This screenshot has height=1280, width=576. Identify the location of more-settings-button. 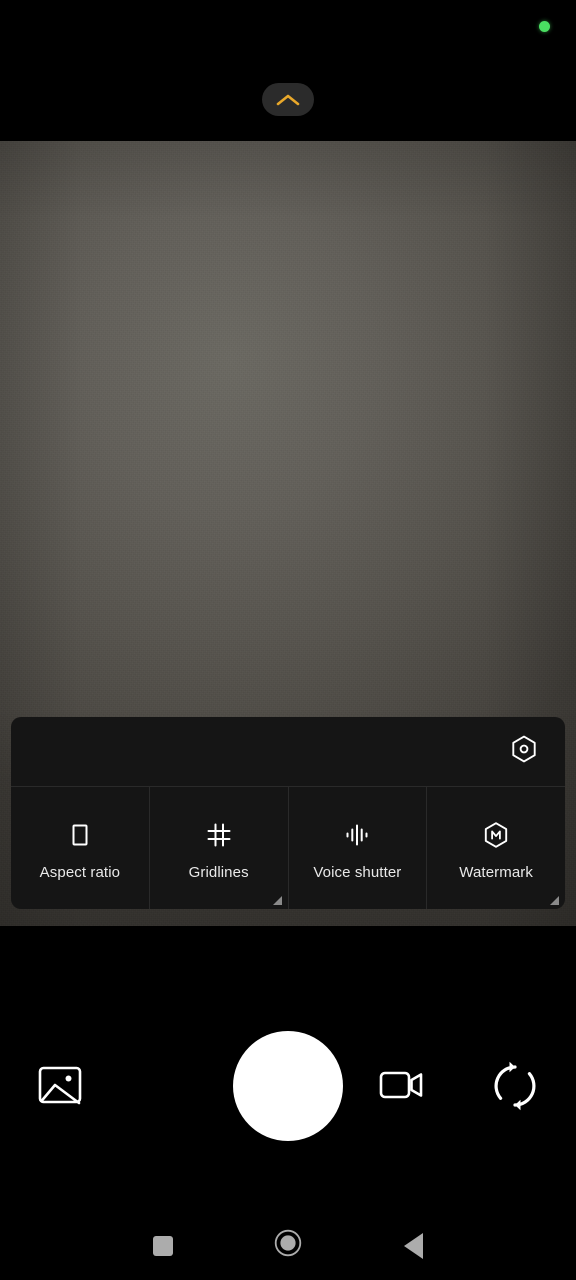
(524, 752).